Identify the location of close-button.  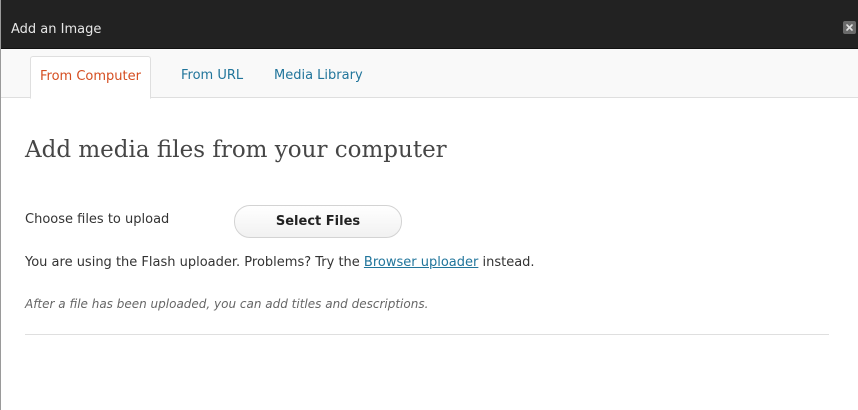
(849, 27).